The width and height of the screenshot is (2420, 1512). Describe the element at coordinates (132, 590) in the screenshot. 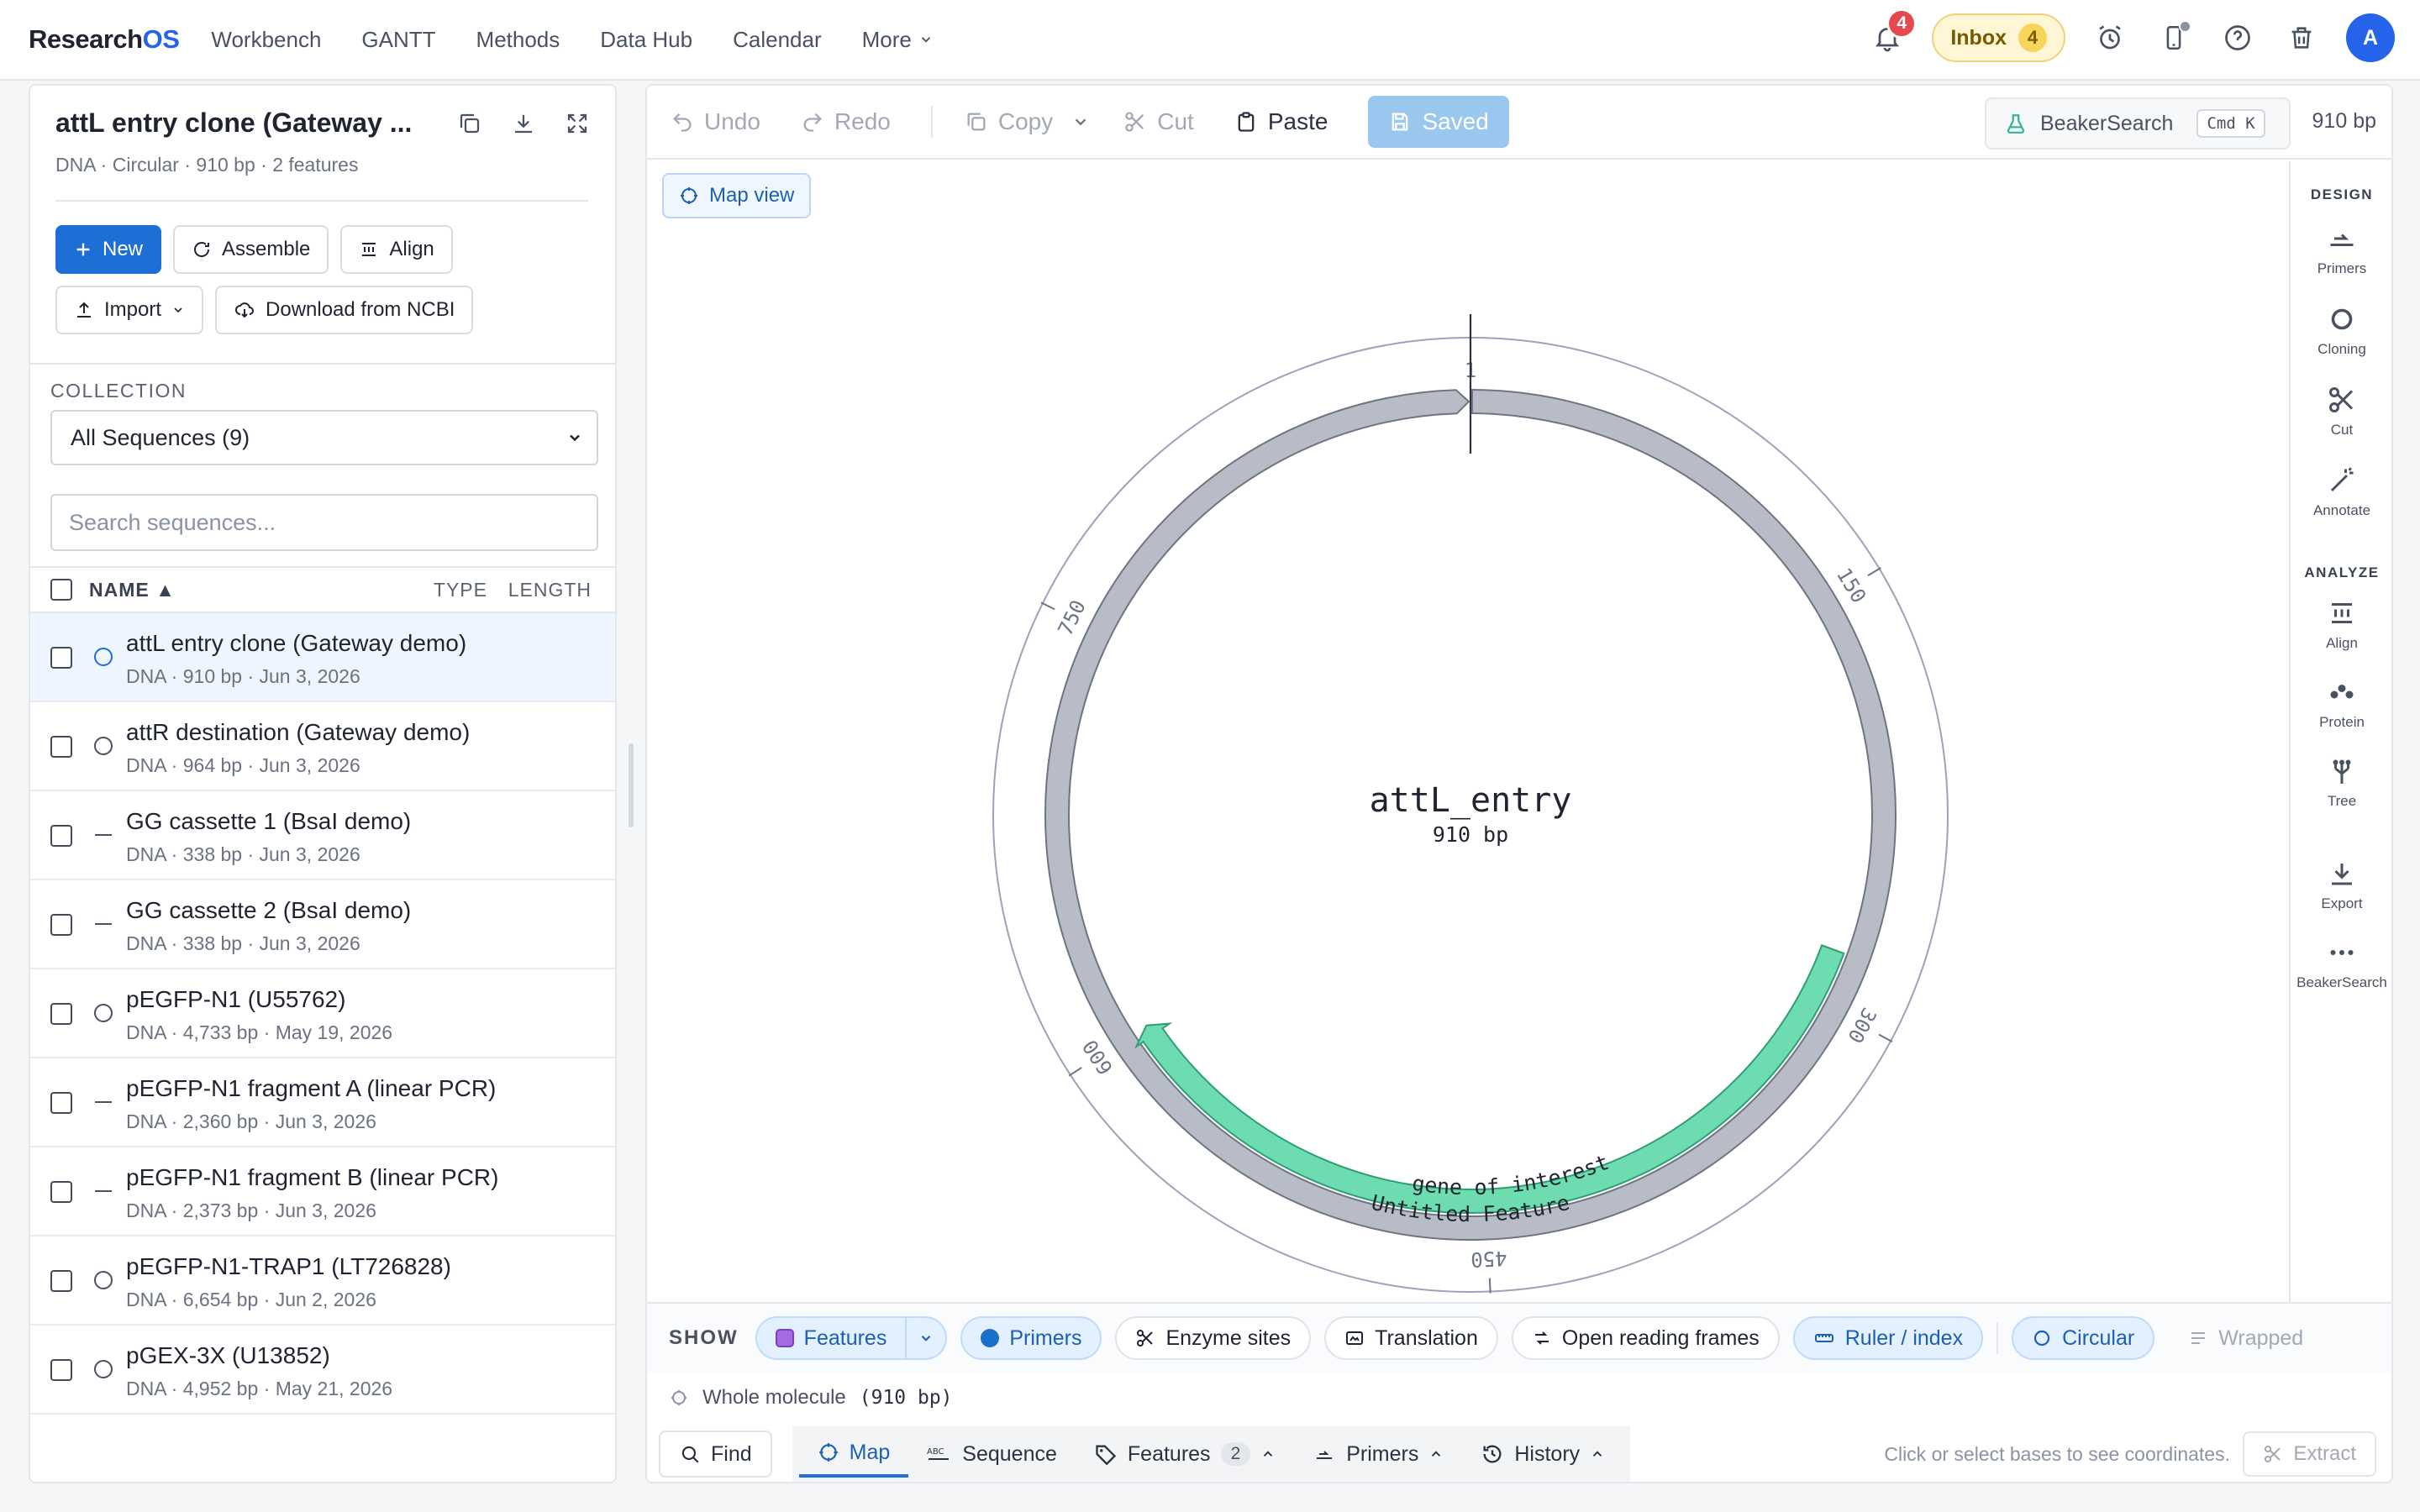

I see `column-name: NAME ▲` at that location.